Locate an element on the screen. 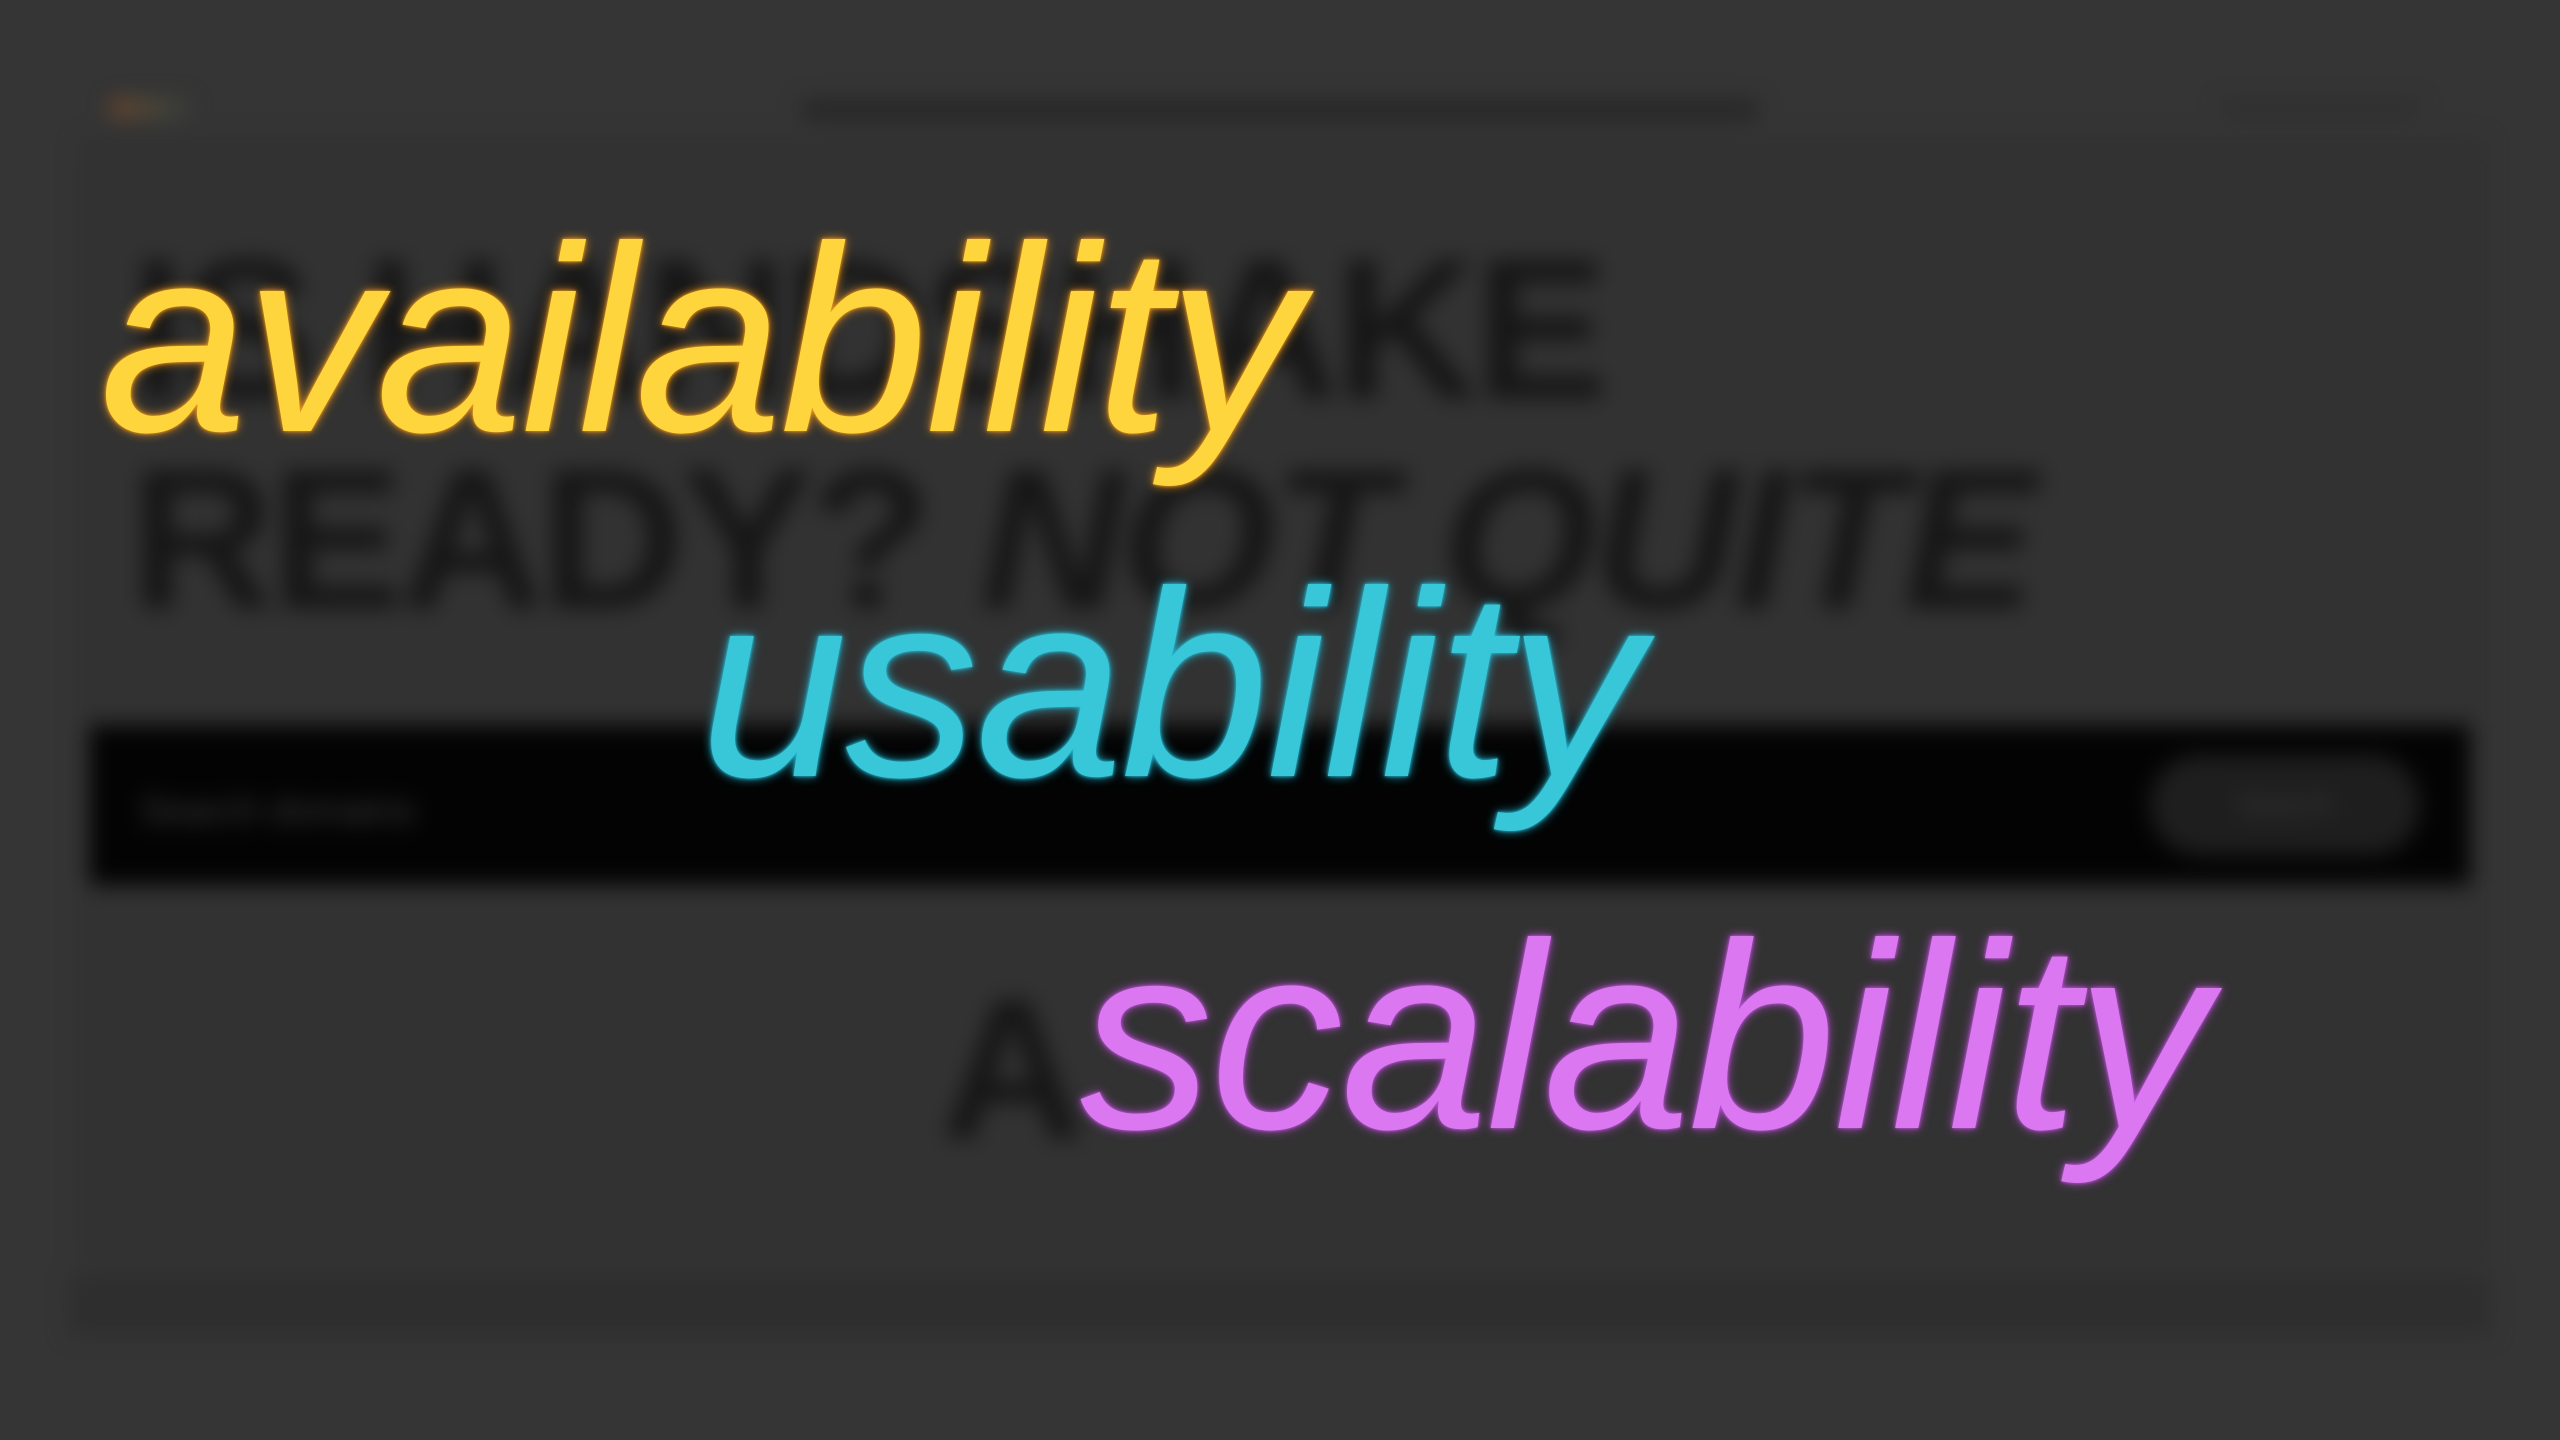 This screenshot has height=1440, width=2560. background-search-button: Search is located at coordinates (2285, 805).